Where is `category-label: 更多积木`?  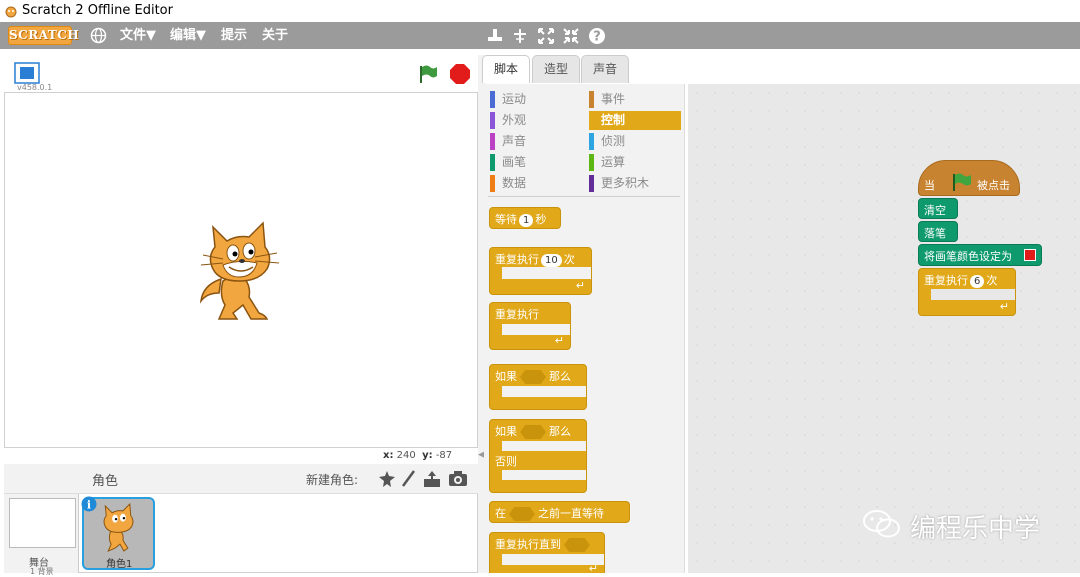
category-label: 更多积木 is located at coordinates (625, 183).